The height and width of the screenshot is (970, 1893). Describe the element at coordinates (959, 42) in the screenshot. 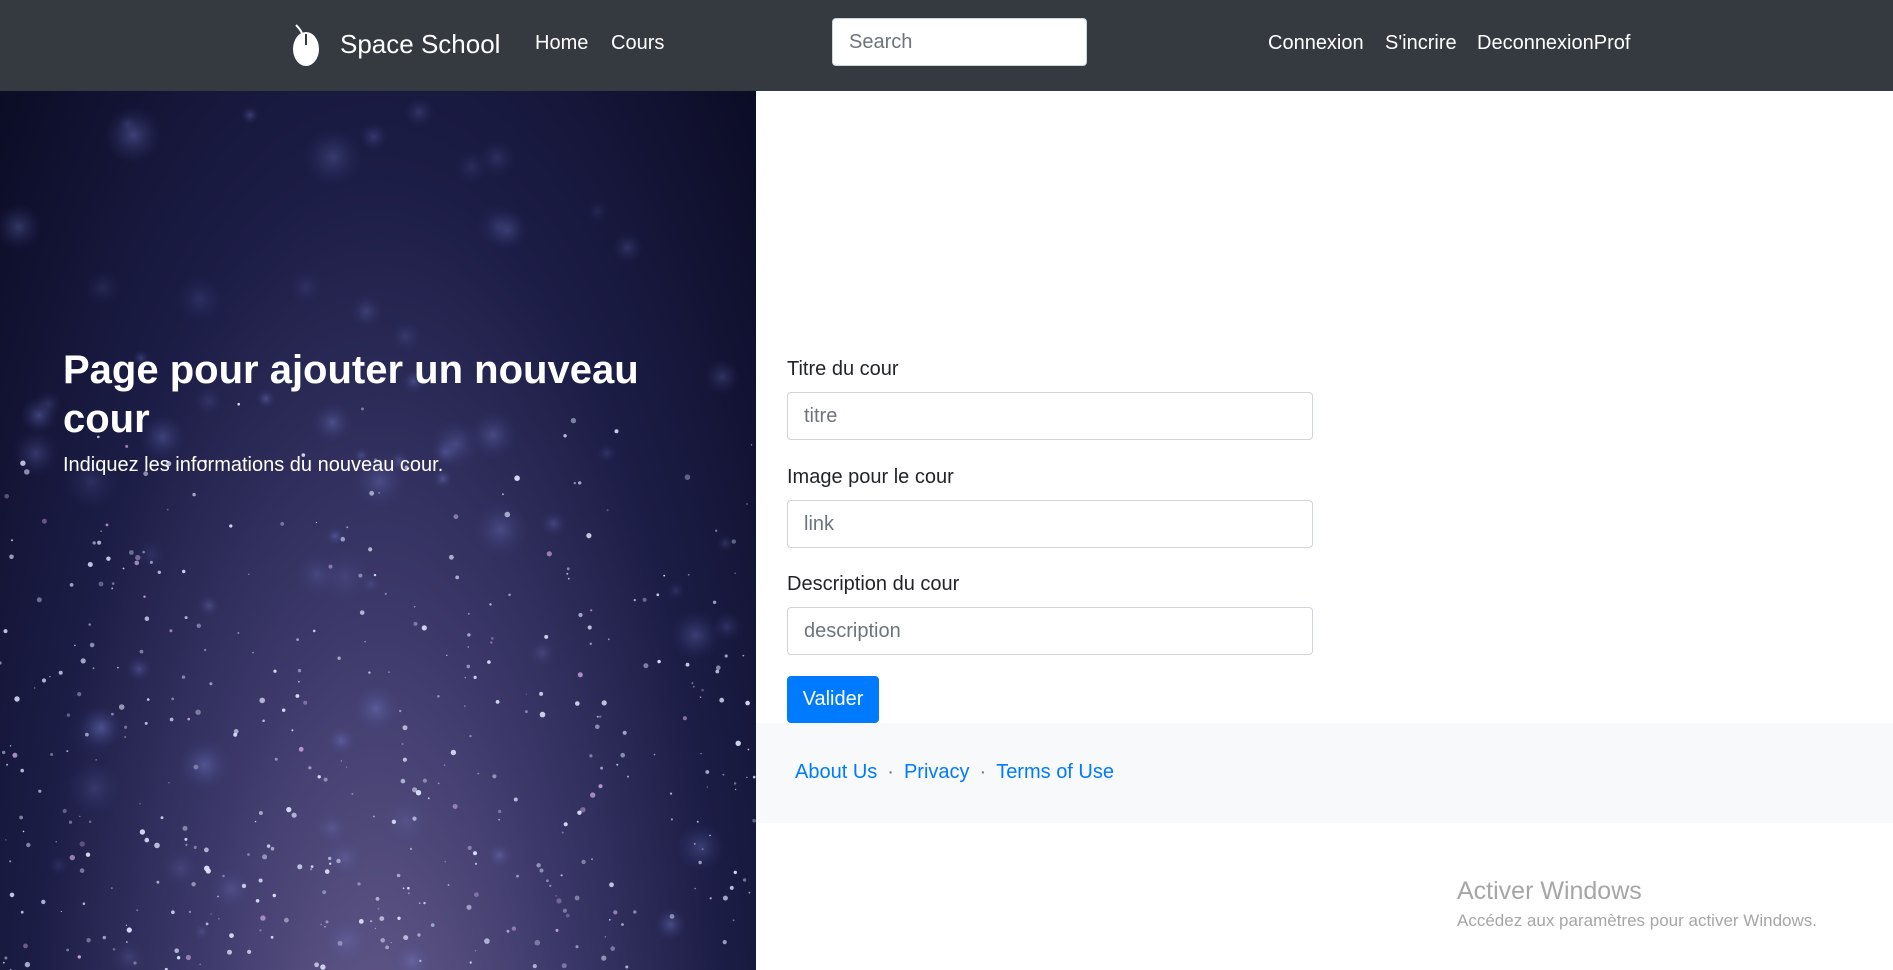

I see `search-input` at that location.